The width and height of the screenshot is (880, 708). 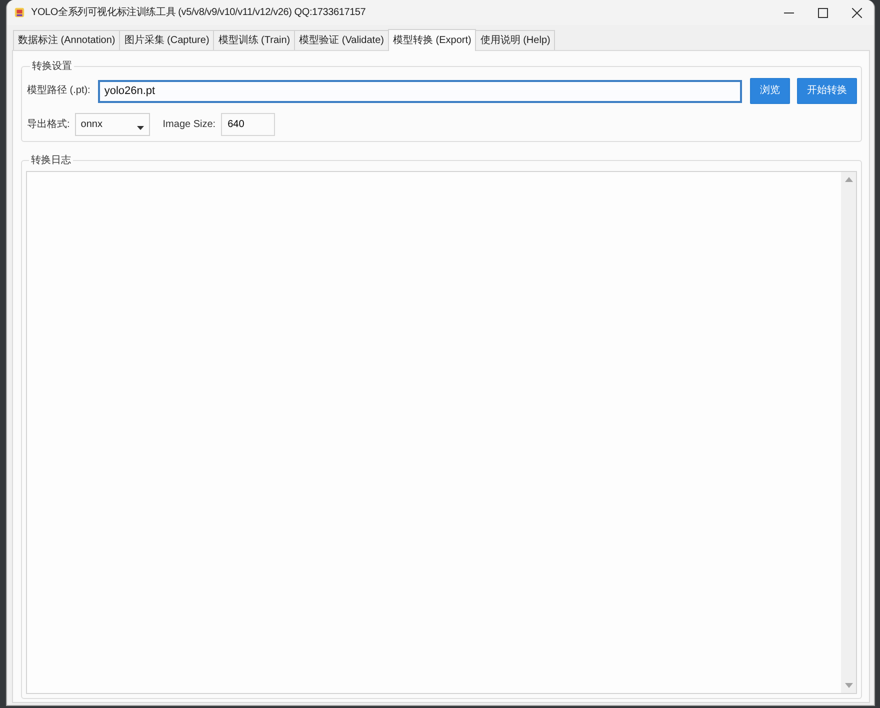 I want to click on browse-button: 浏览, so click(x=770, y=91).